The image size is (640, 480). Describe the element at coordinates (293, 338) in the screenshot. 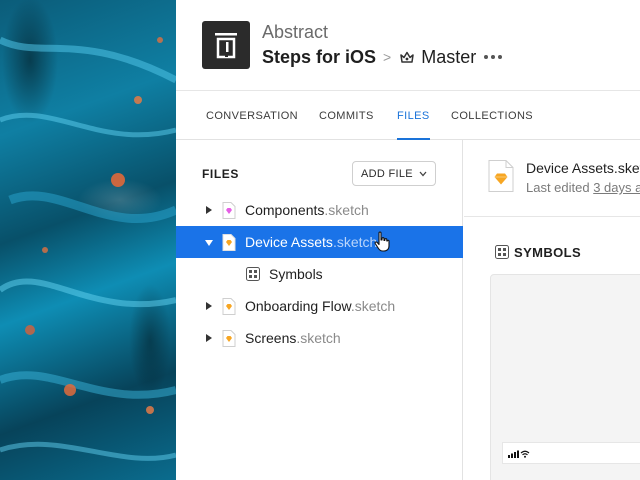

I see `file-label: Screens.sketch` at that location.